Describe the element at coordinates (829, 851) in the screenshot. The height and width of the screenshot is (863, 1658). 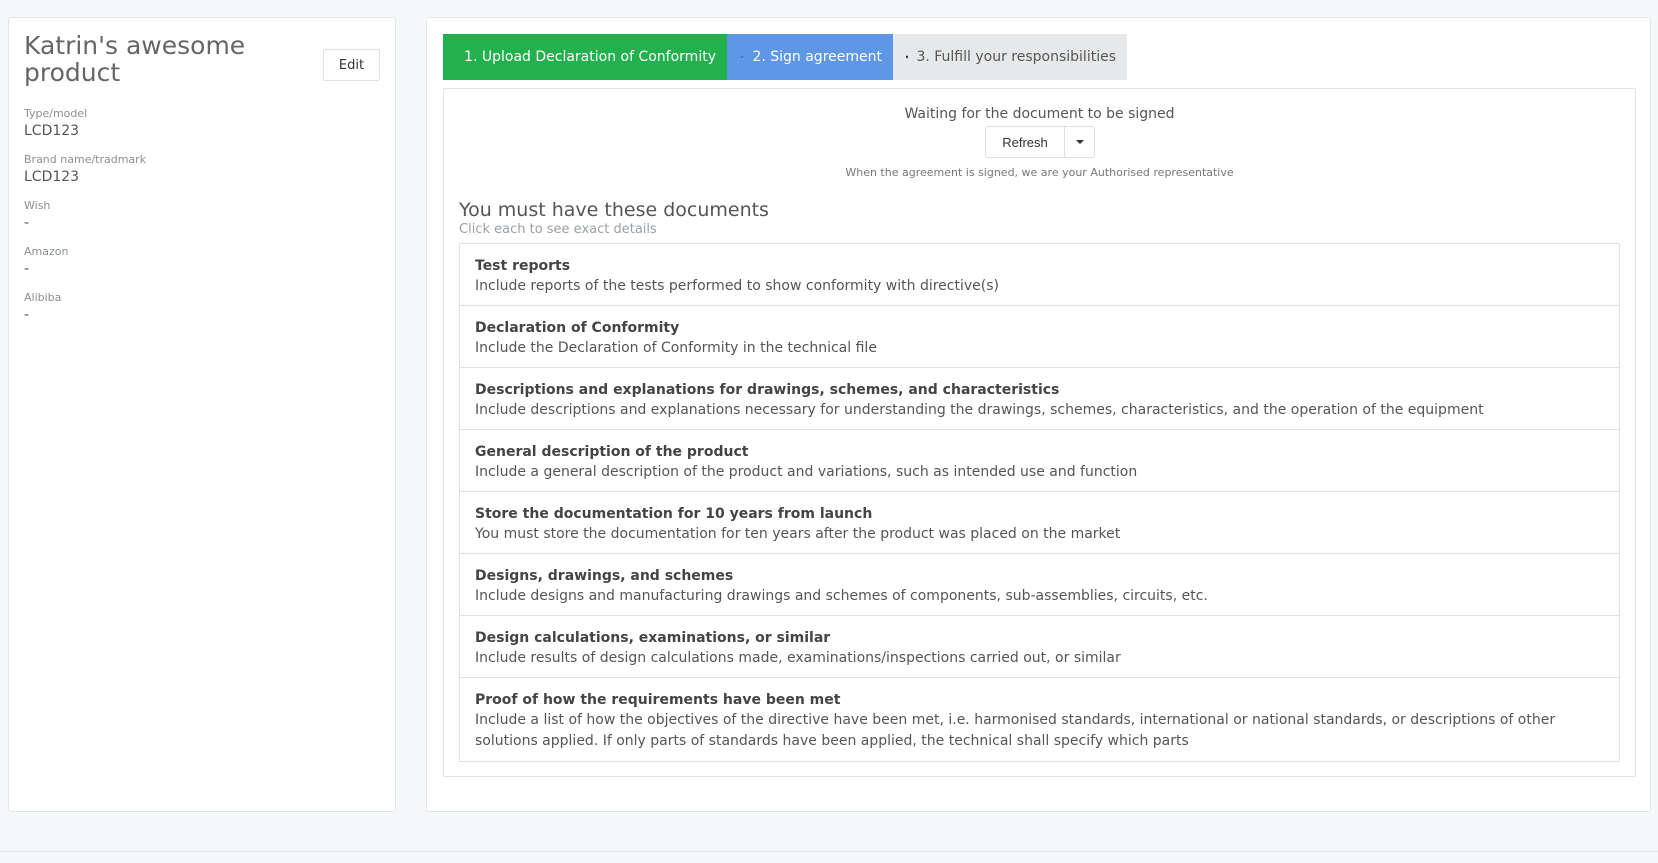
I see `footer-divider` at that location.